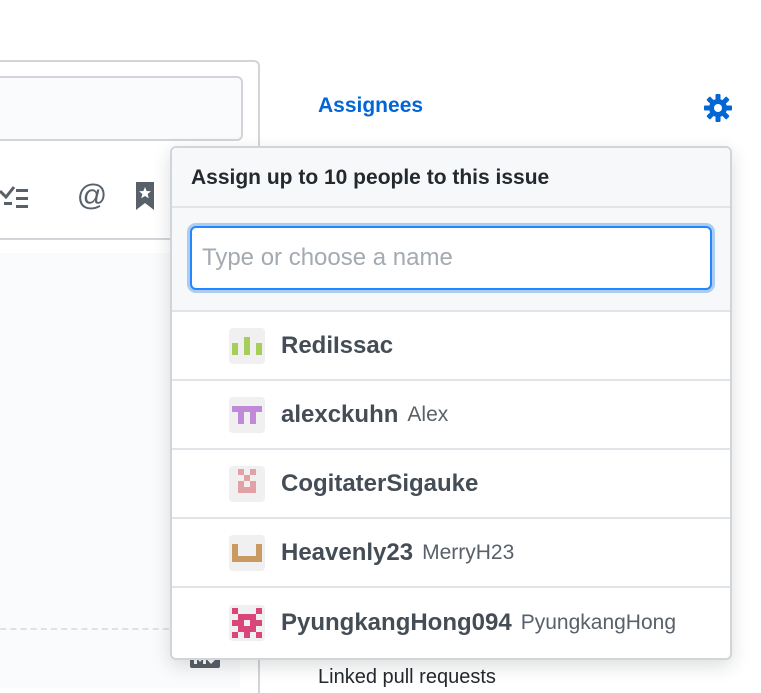  I want to click on assignee-full-name: MerryH23, so click(468, 552).